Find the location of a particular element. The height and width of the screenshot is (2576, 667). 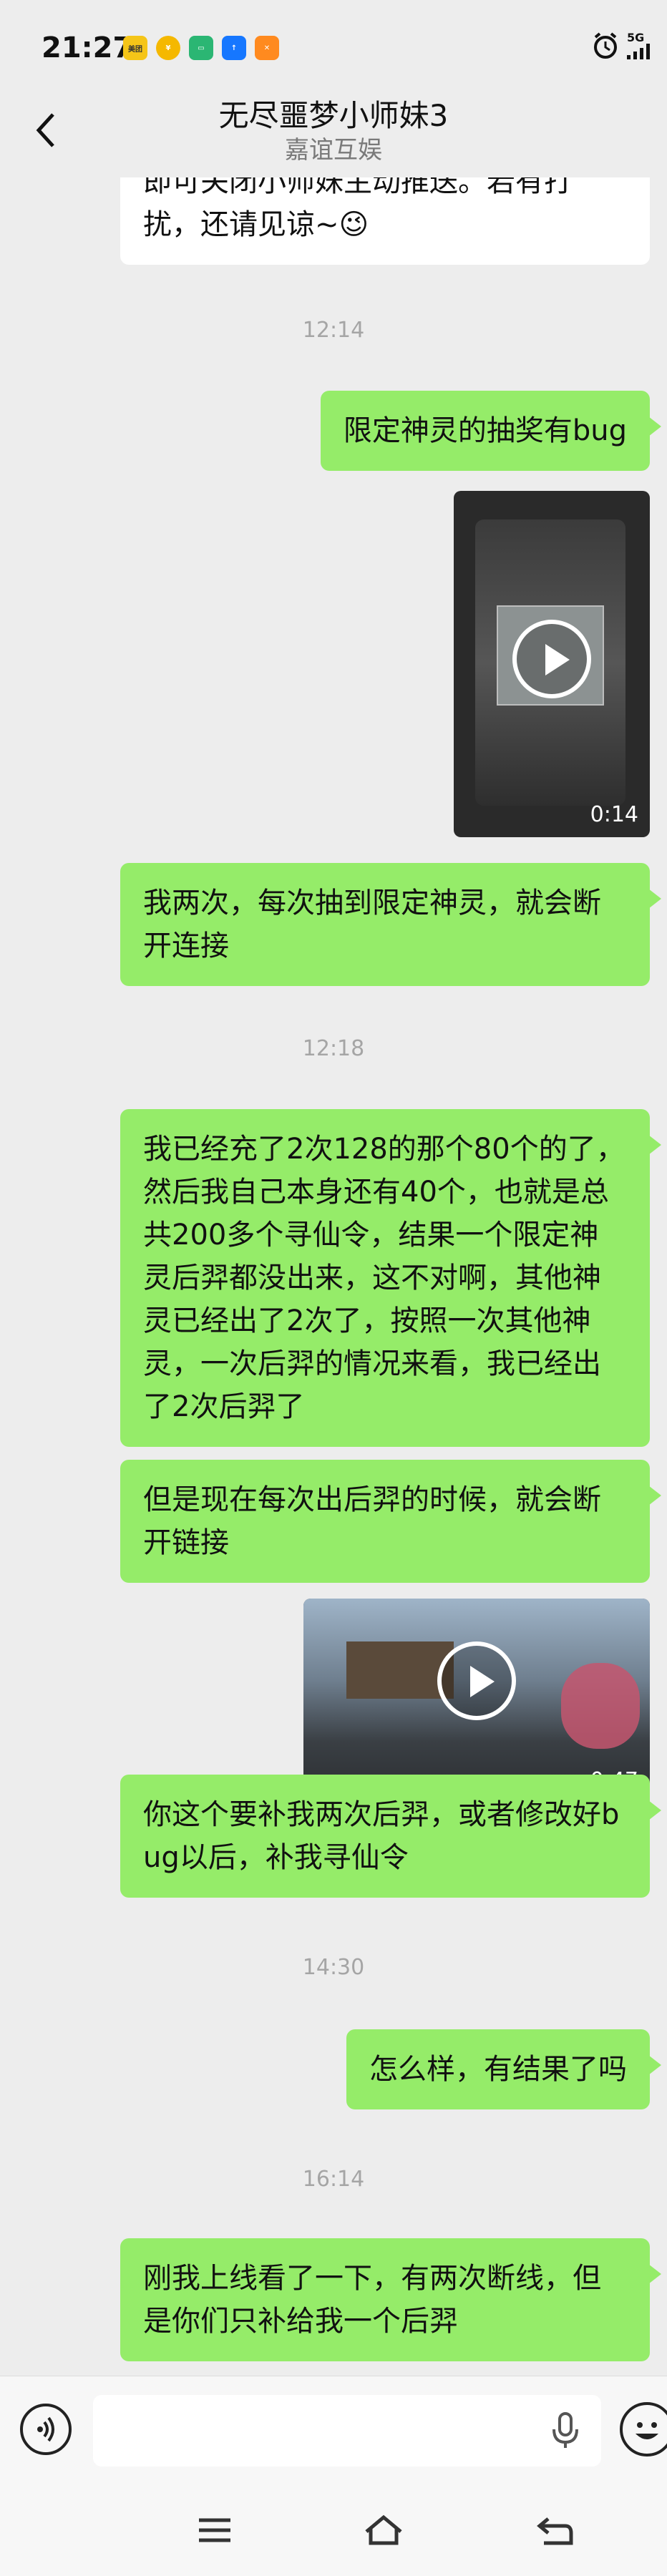

chat-subtitle: 嘉谊互娱 is located at coordinates (333, 150).